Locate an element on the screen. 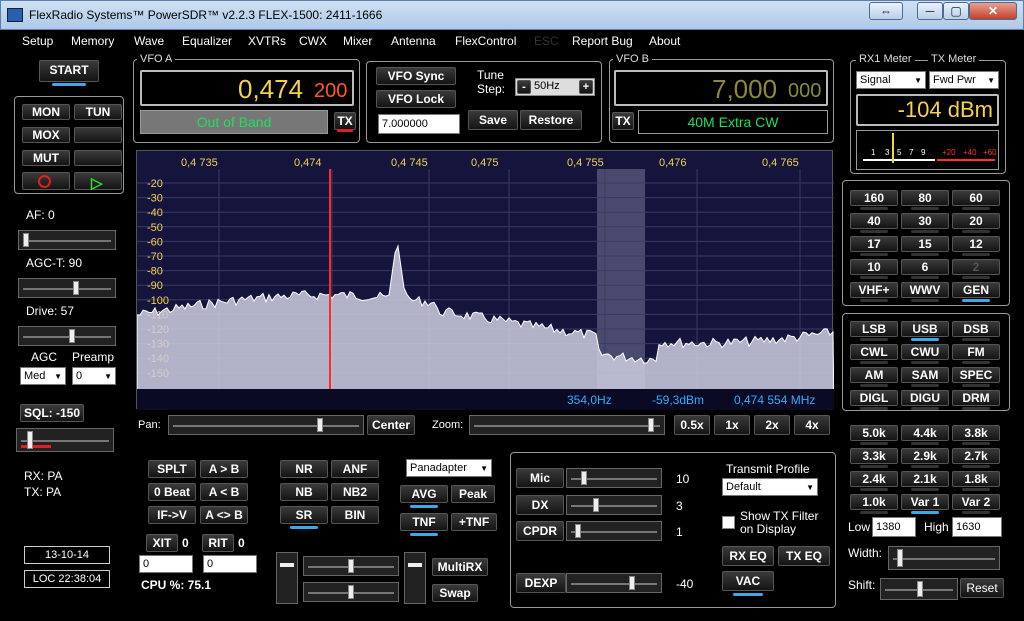  close-button: ✕ is located at coordinates (993, 11).